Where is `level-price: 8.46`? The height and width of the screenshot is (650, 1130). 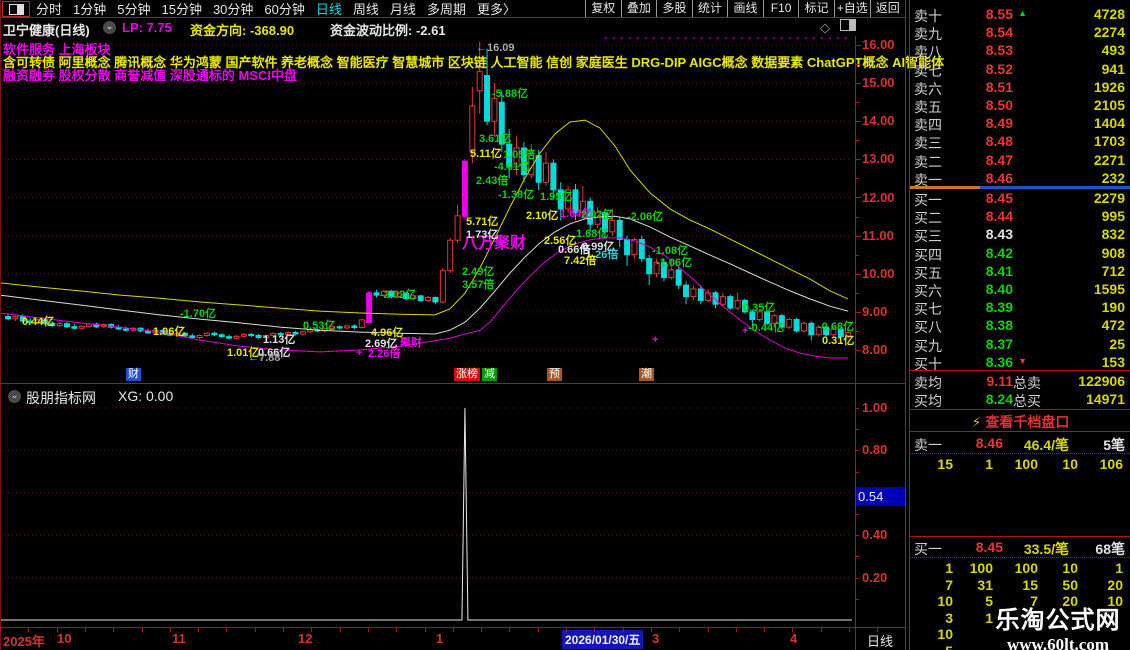
level-price: 8.46 is located at coordinates (999, 177).